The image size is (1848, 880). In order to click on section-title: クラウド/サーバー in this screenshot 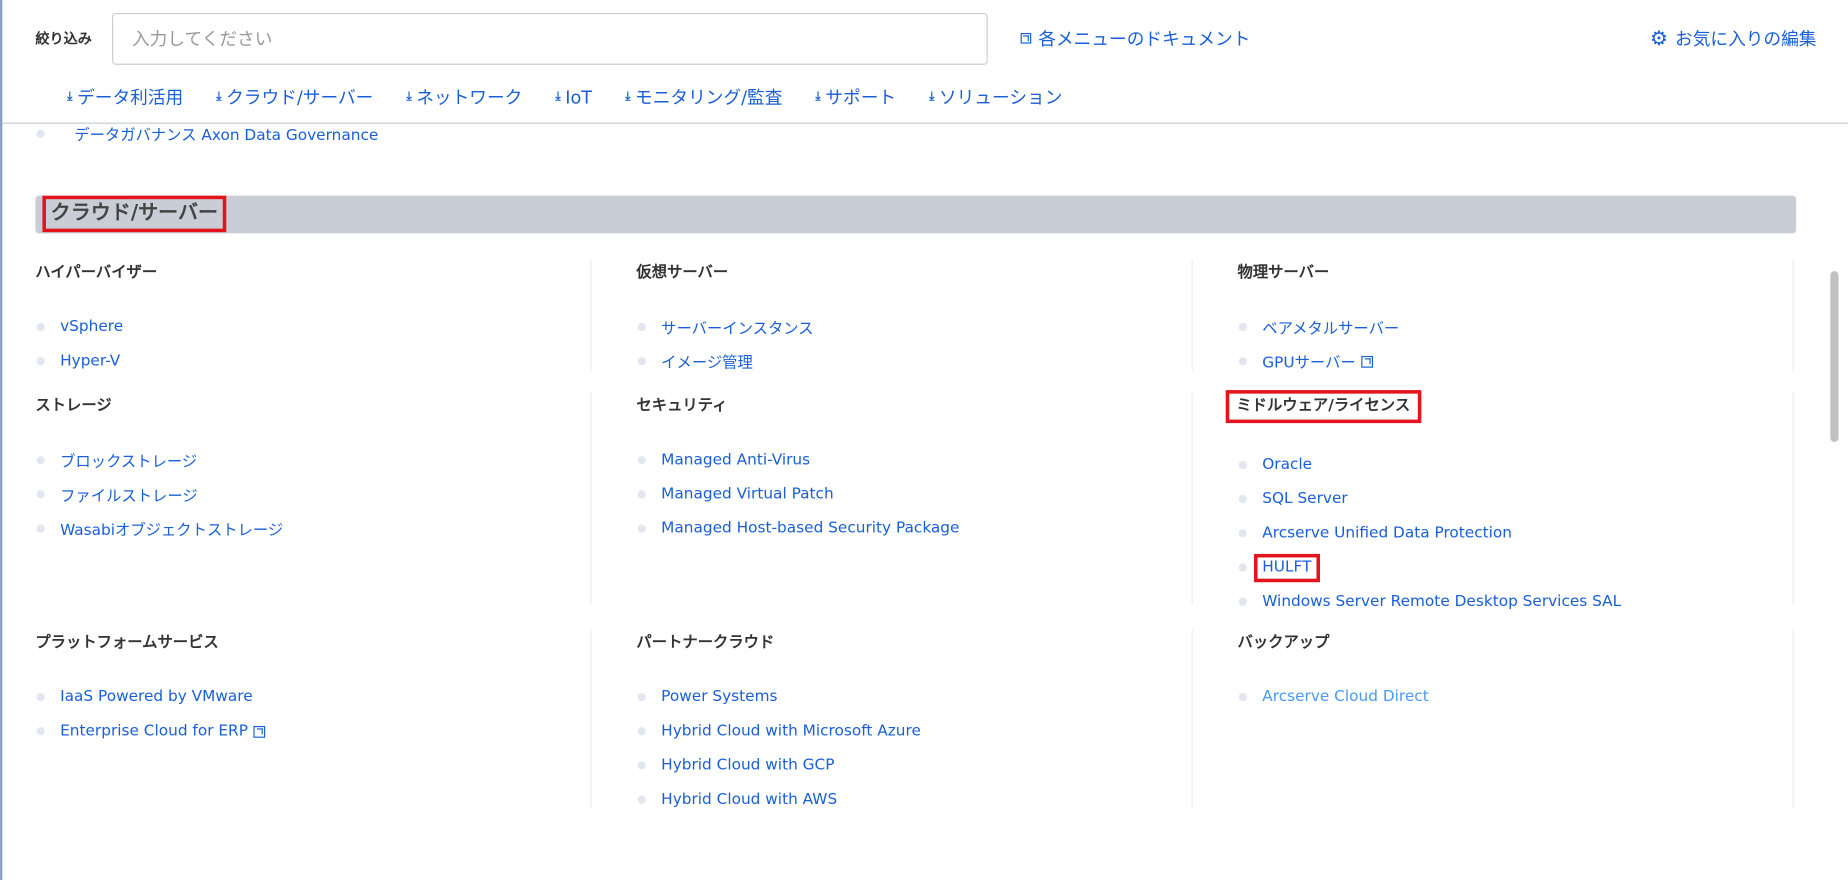, I will do `click(134, 214)`.